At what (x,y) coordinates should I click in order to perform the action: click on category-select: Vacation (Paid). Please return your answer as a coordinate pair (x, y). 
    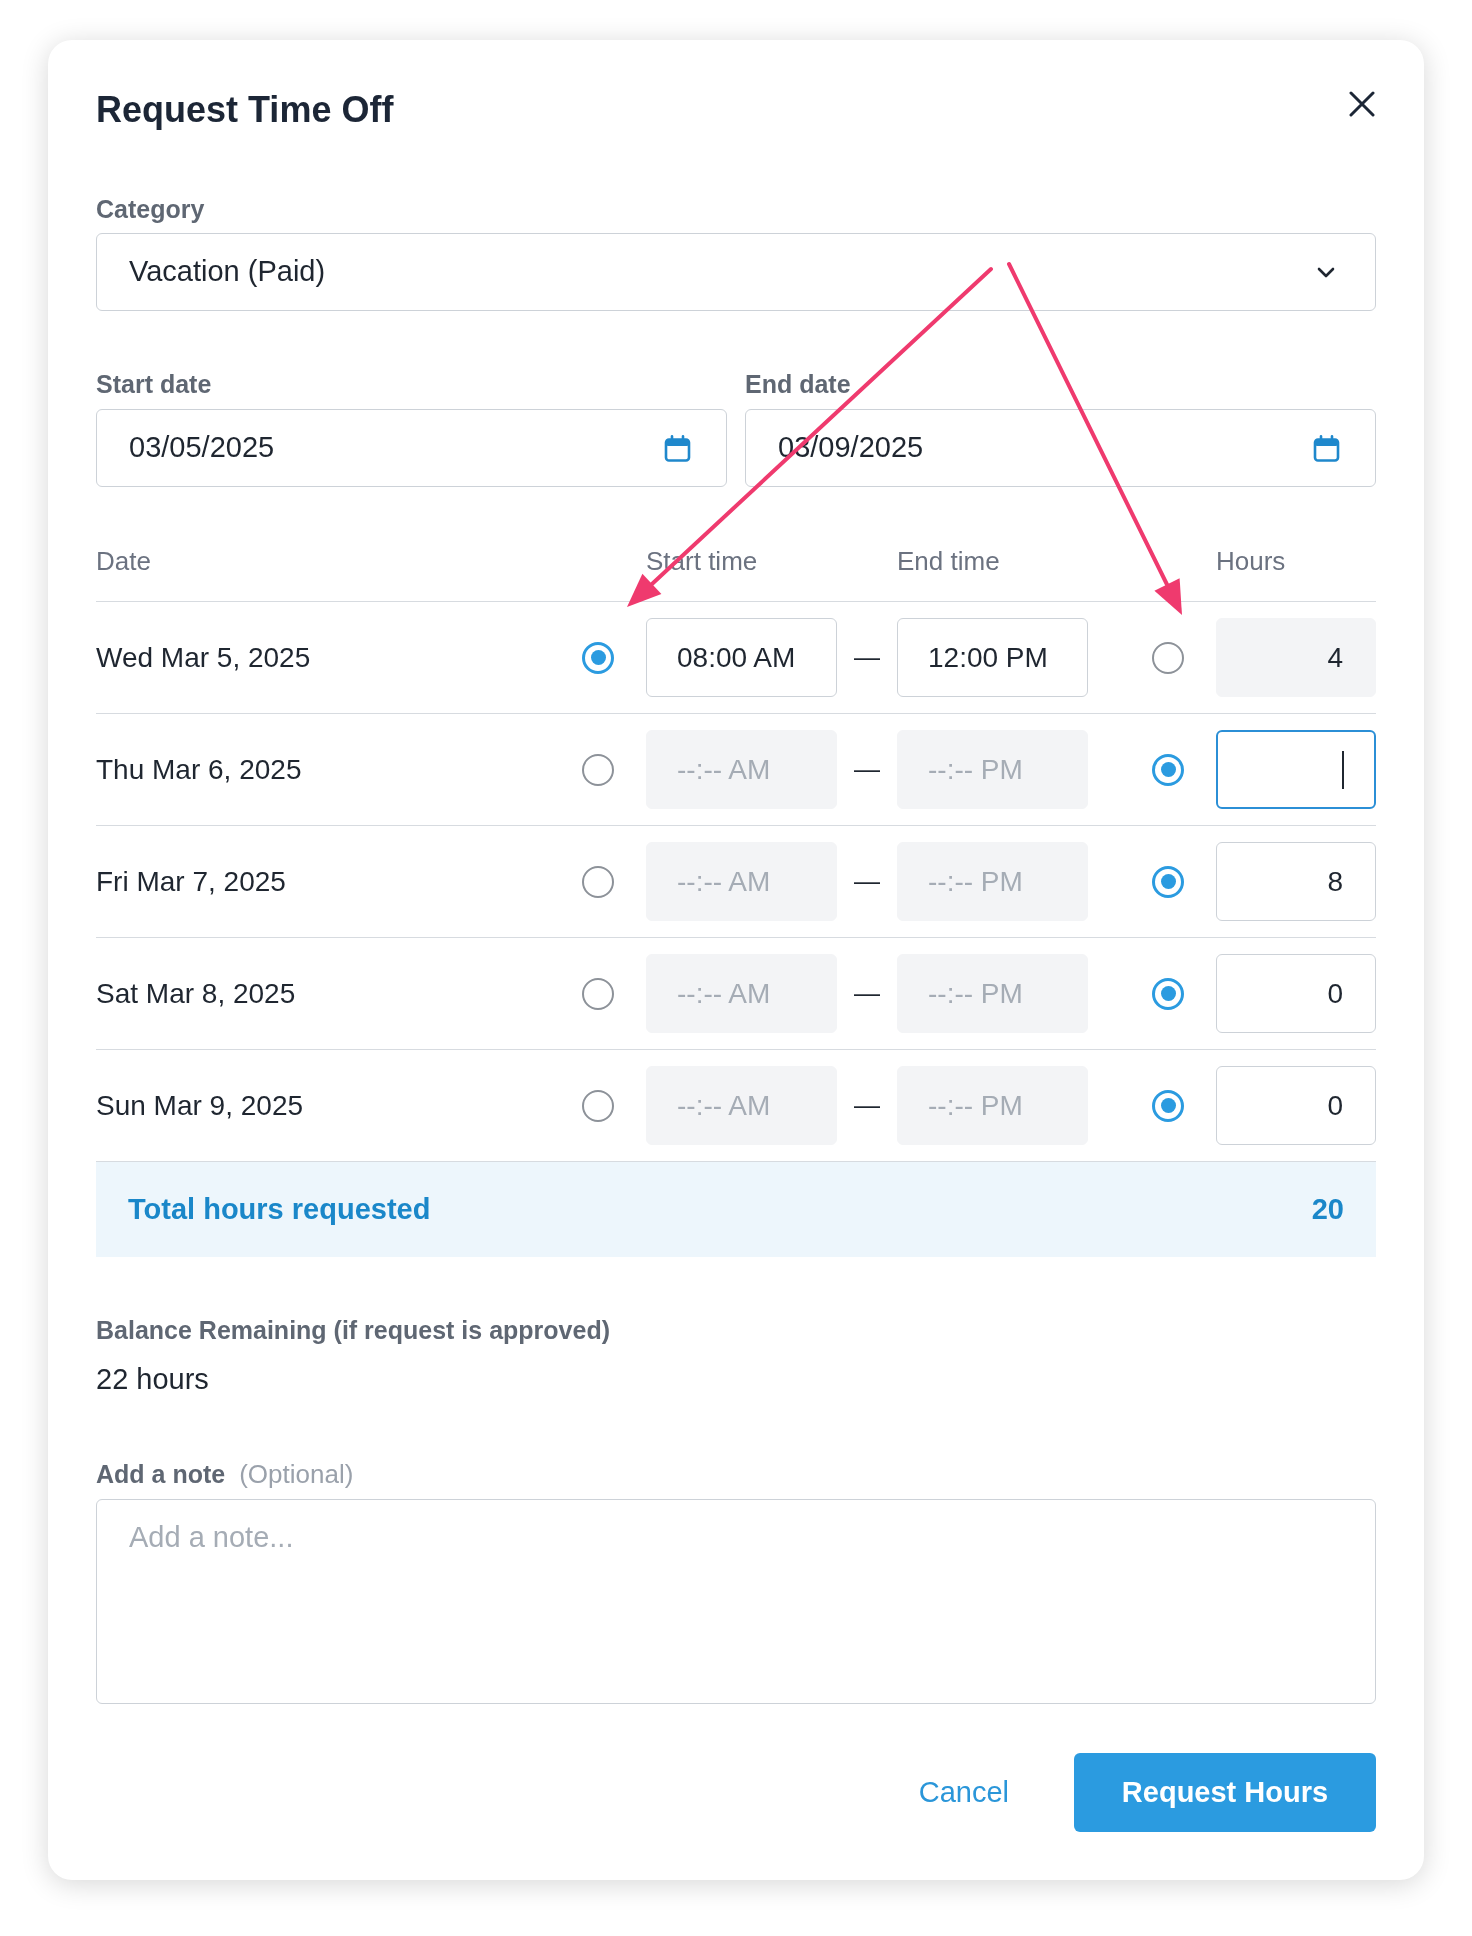
    Looking at the image, I should click on (736, 272).